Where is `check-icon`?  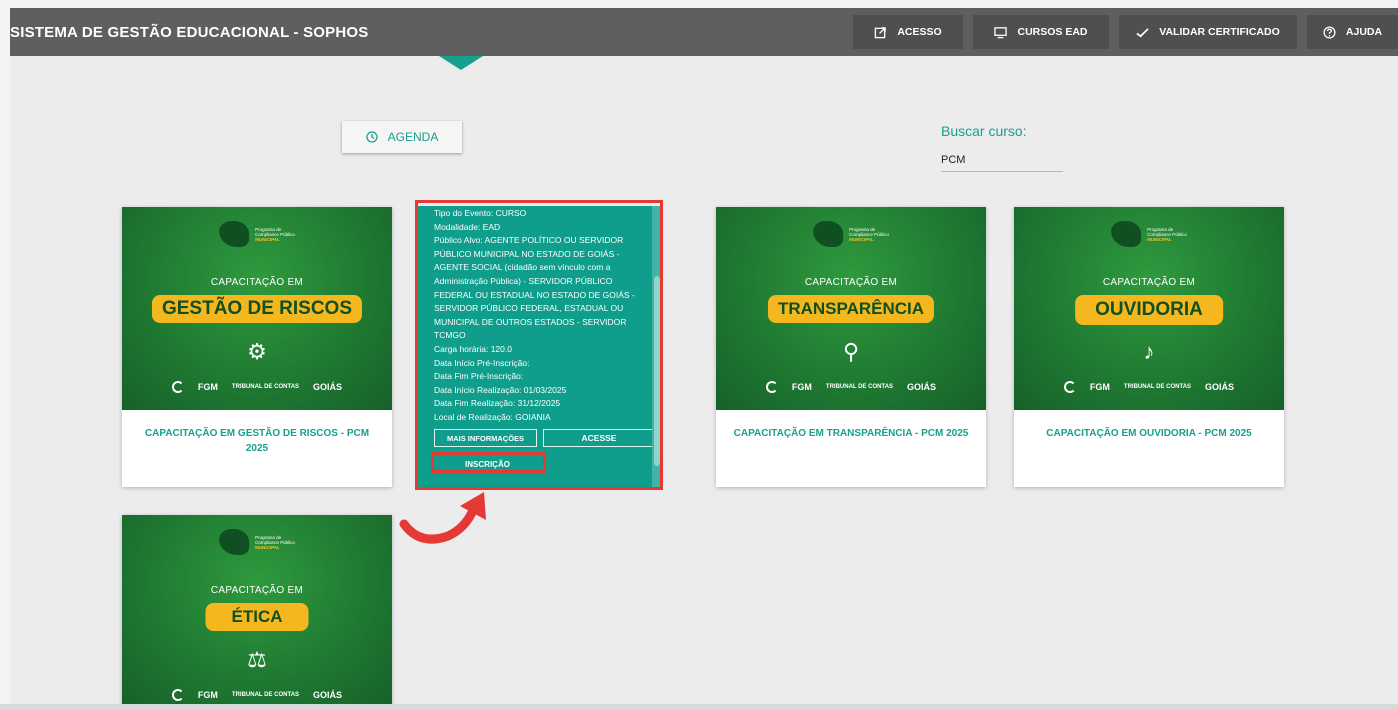 check-icon is located at coordinates (1142, 32).